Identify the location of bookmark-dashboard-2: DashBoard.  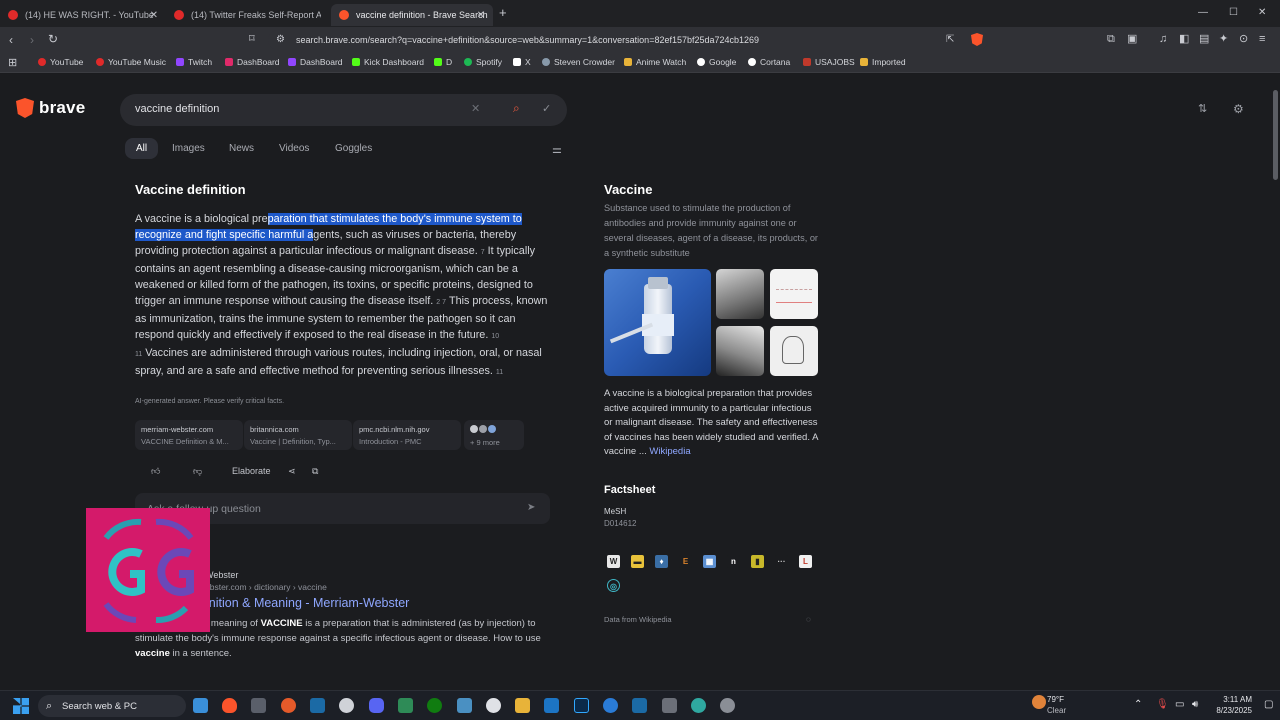
(315, 62).